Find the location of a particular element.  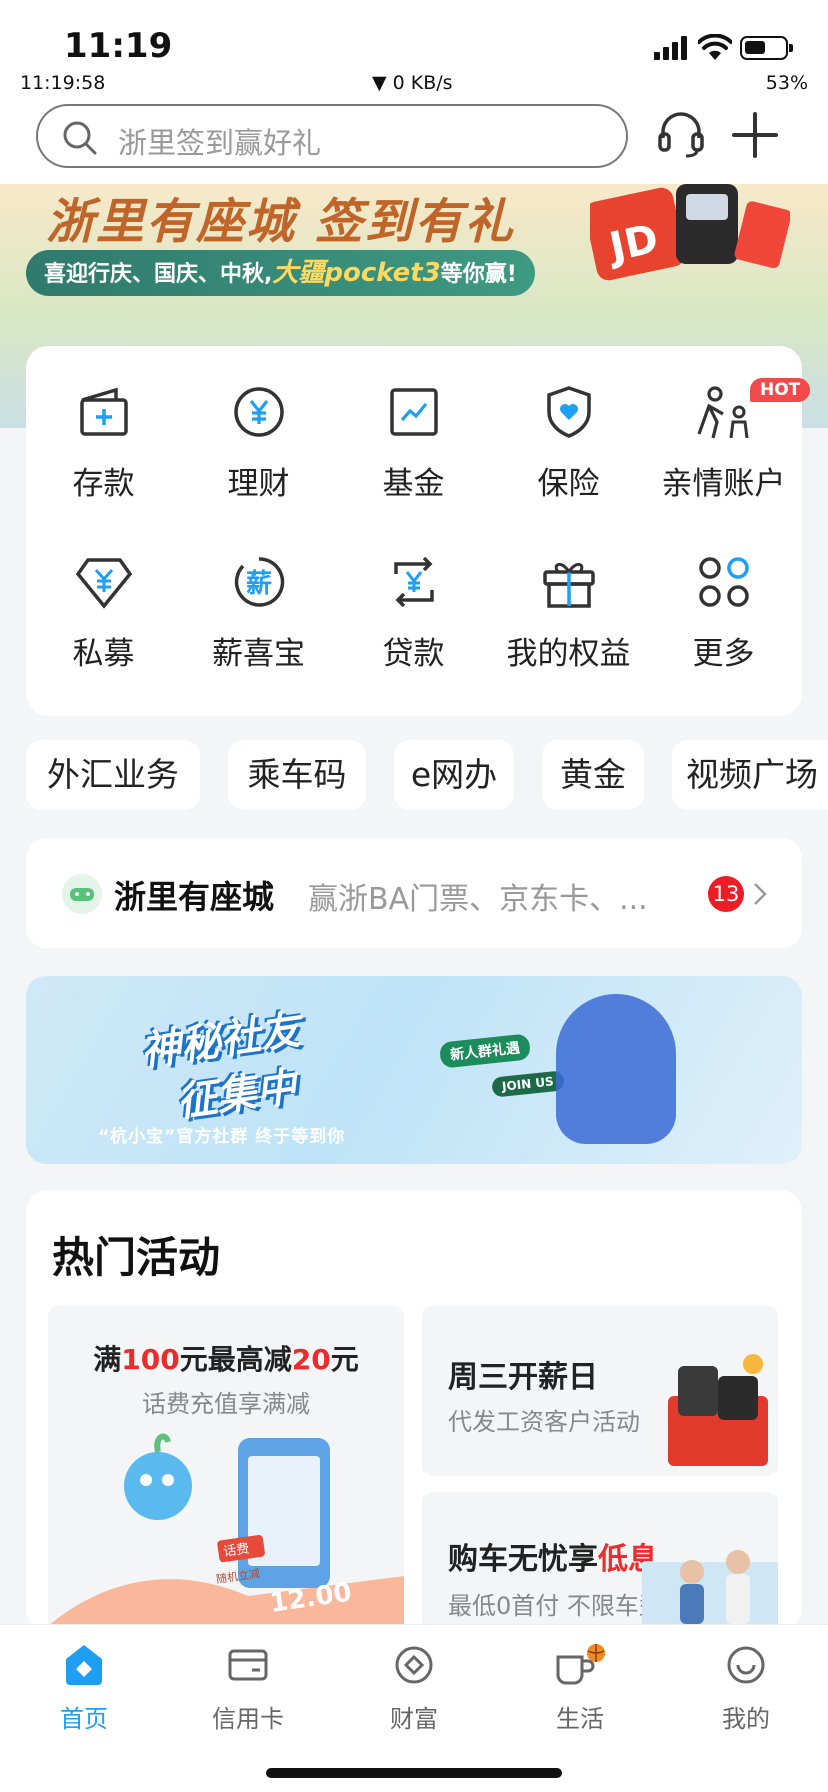

status-time: 11:19 is located at coordinates (118, 46).